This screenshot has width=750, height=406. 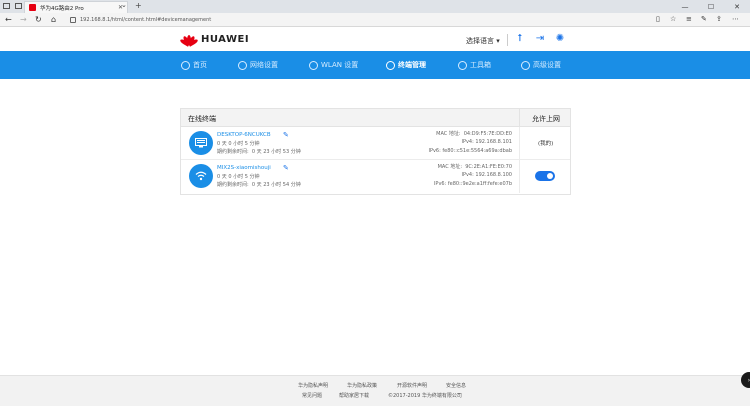 What do you see at coordinates (474, 65) in the screenshot?
I see `nav-item-toolbox: 工具箱` at bounding box center [474, 65].